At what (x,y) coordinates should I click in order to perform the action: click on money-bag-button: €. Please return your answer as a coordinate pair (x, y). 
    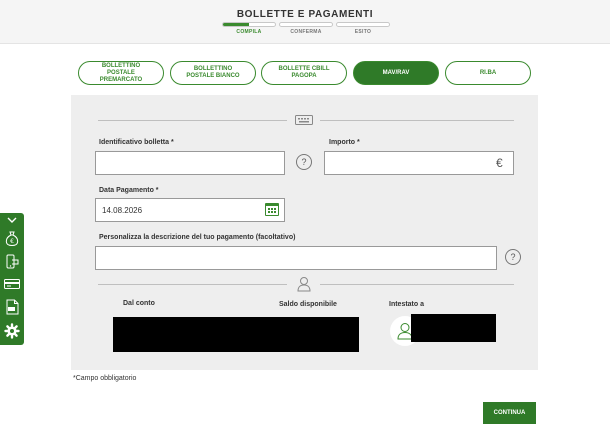
    Looking at the image, I should click on (12, 238).